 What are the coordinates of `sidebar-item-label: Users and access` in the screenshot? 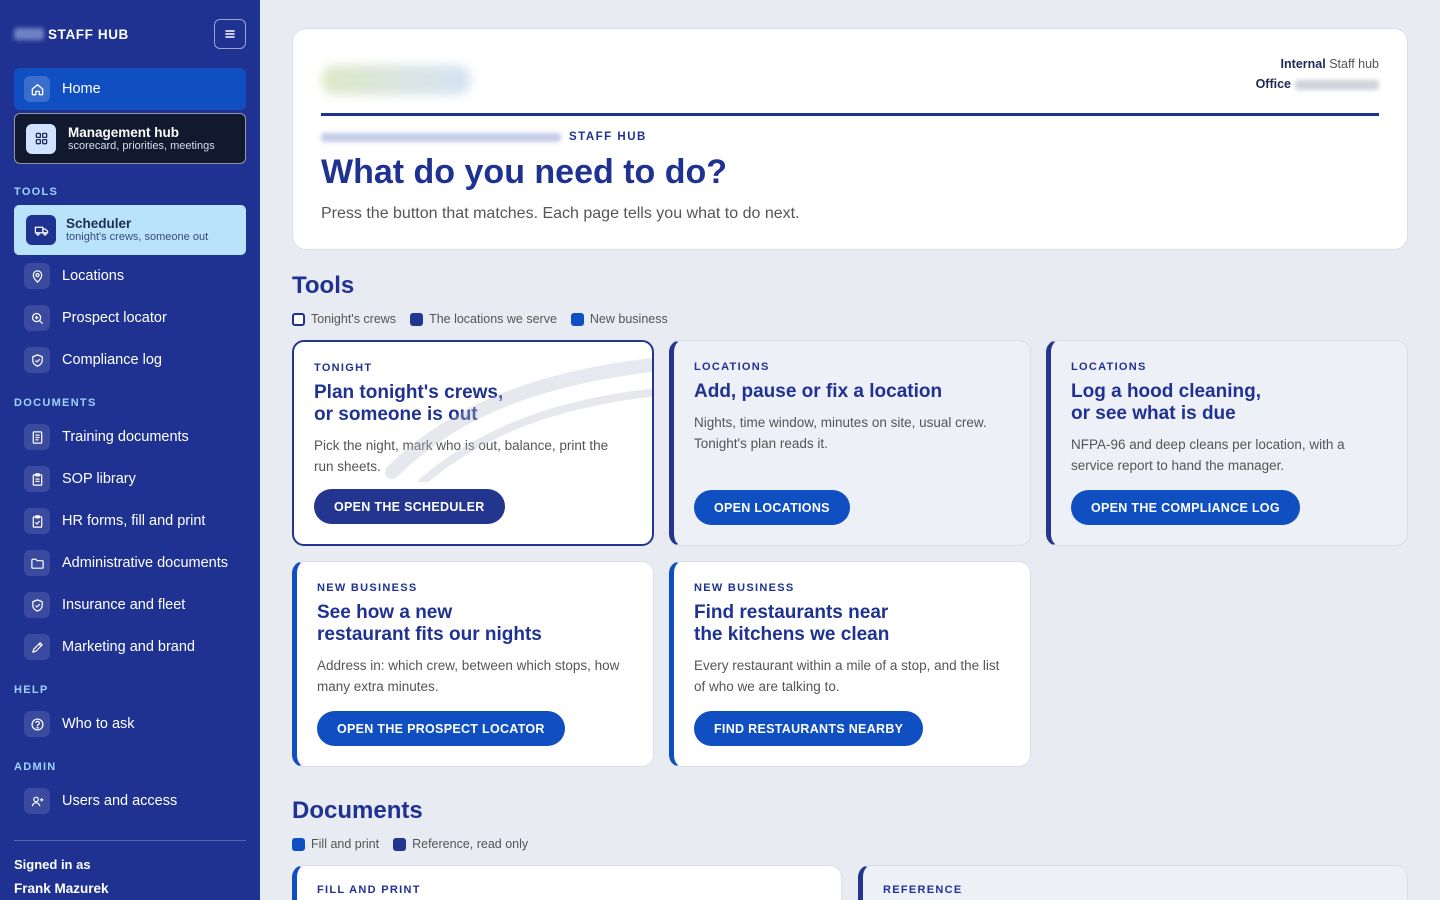 It's located at (120, 801).